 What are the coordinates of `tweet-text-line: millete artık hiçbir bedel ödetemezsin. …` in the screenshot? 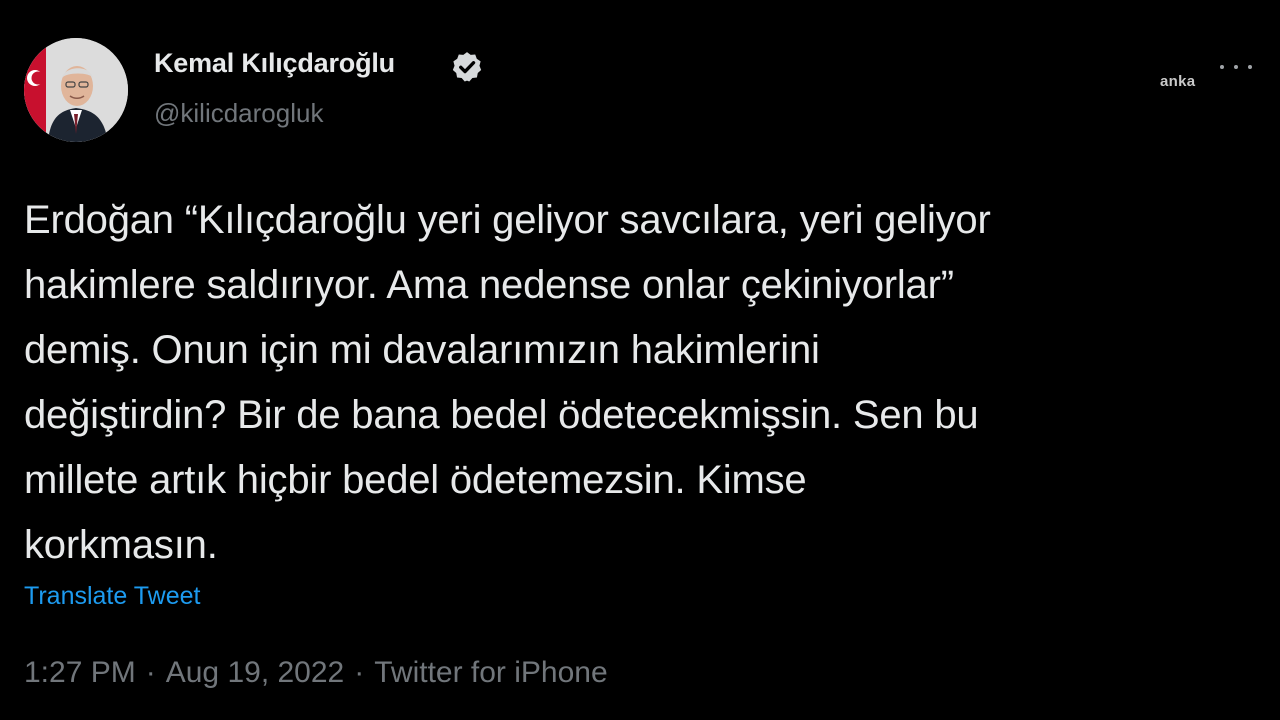 It's located at (415, 480).